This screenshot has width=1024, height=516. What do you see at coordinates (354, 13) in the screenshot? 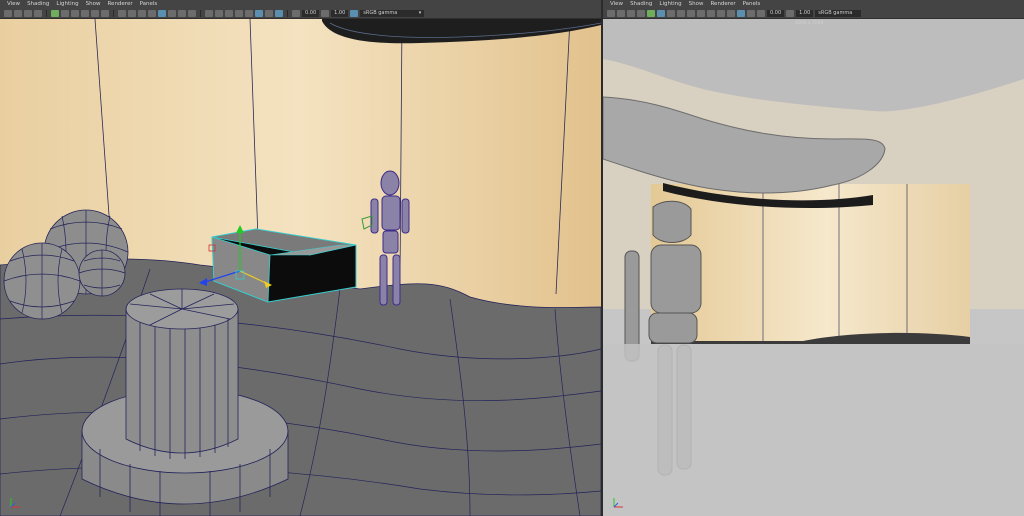
I see `color-management-icon` at bounding box center [354, 13].